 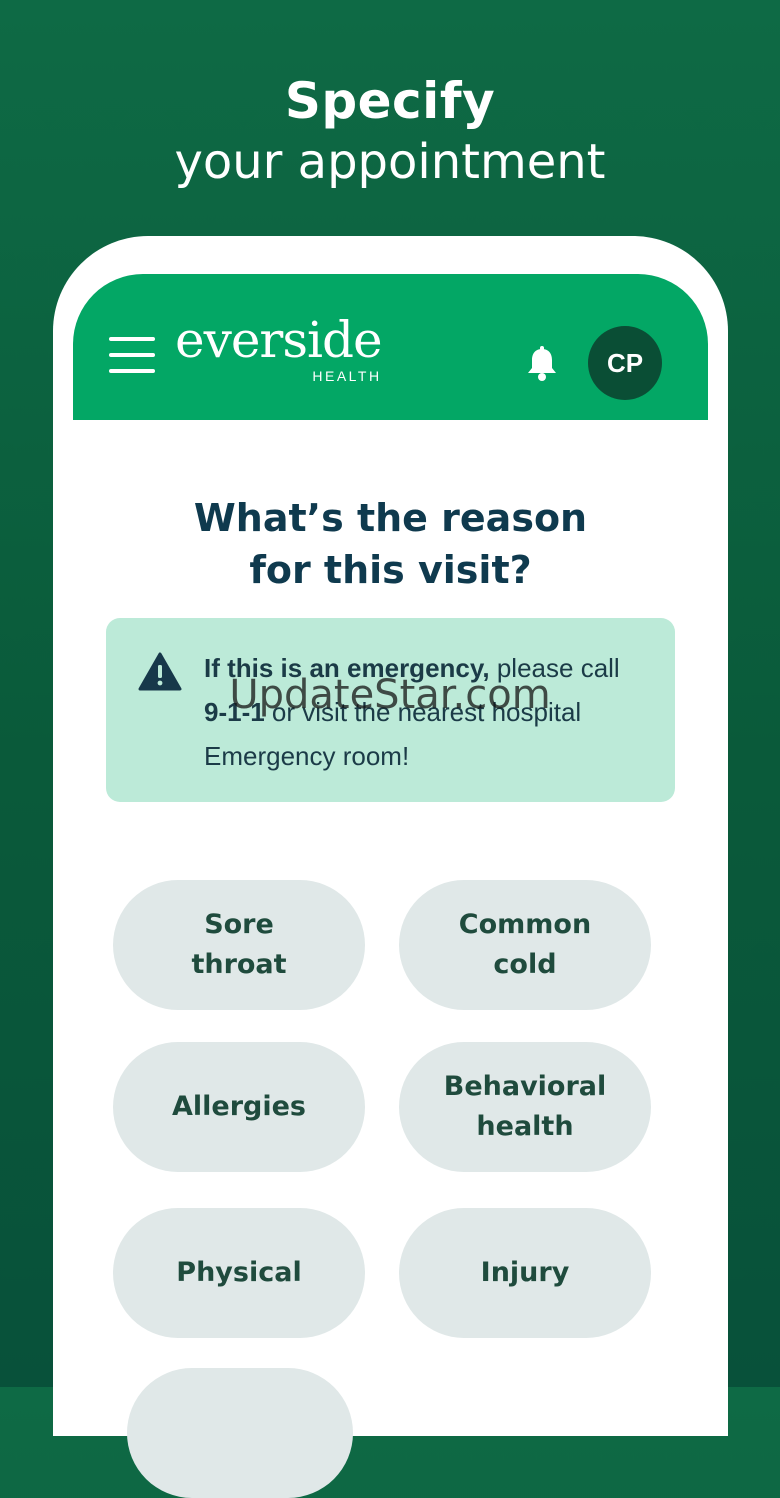 What do you see at coordinates (423, 712) in the screenshot?
I see `alert-text-2: or visit the nearest hospital` at bounding box center [423, 712].